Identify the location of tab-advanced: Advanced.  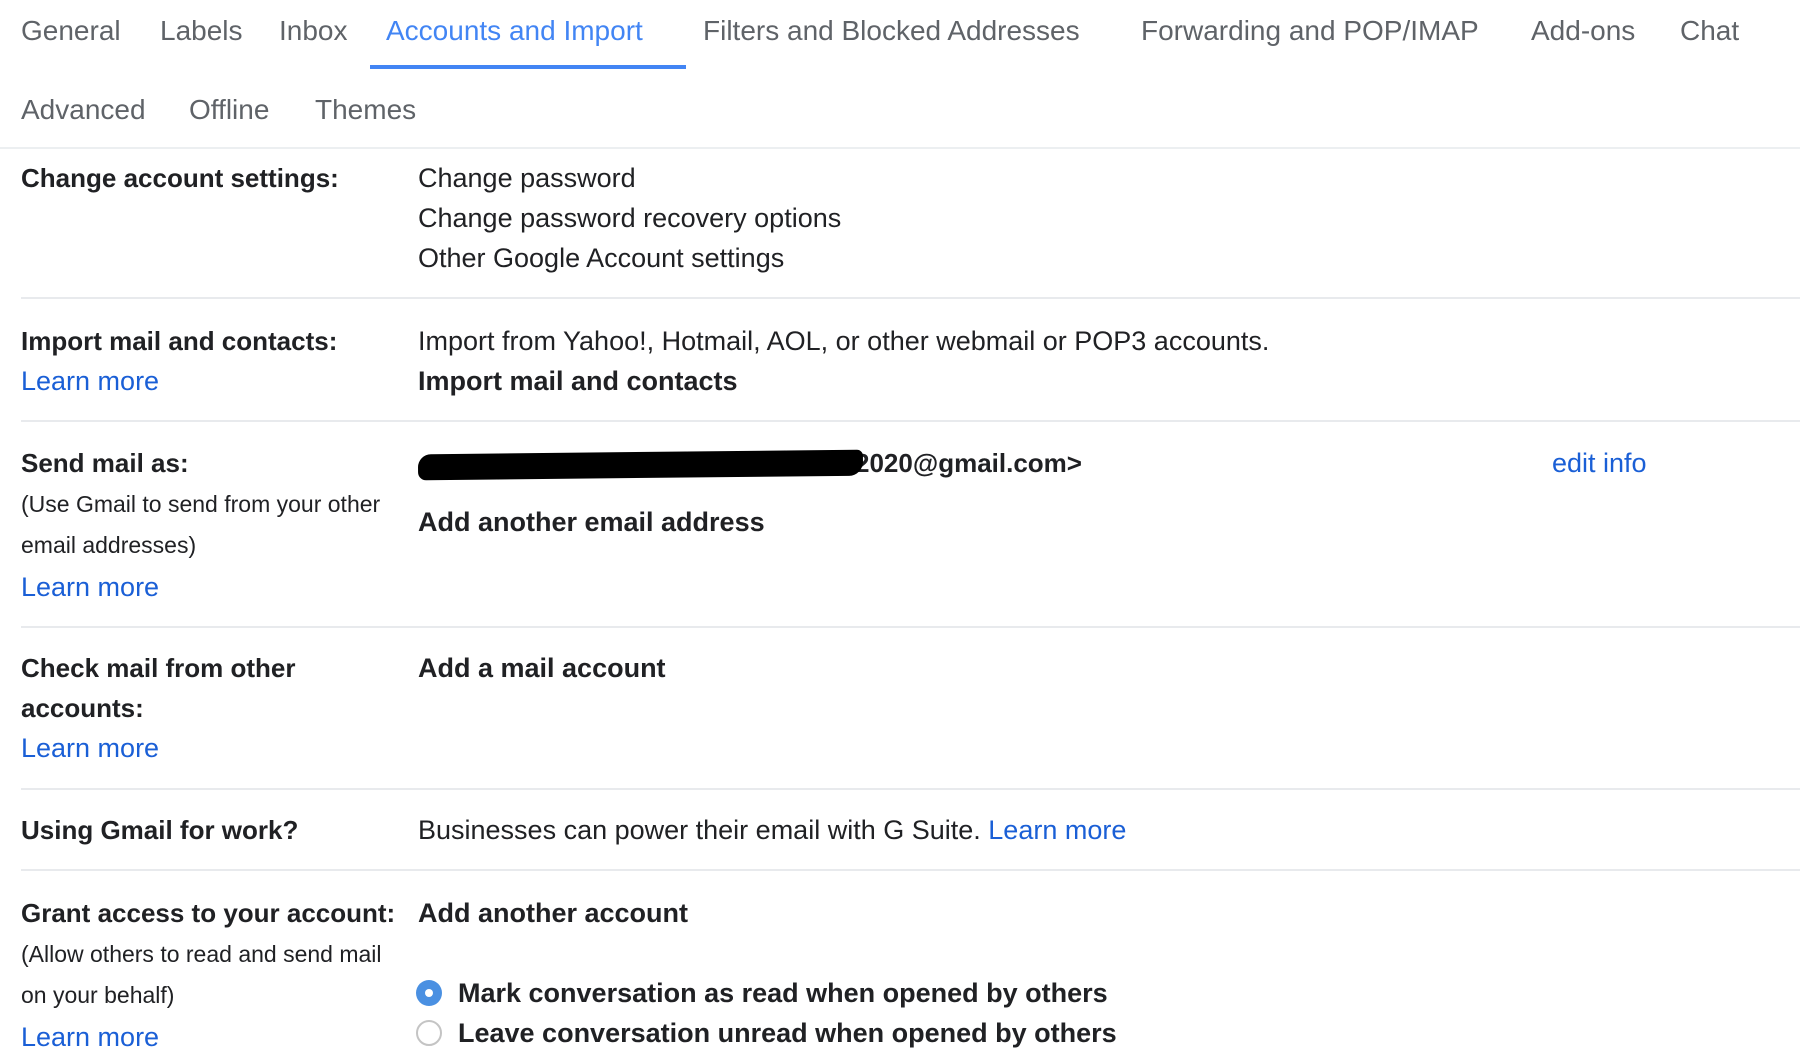
(83, 110).